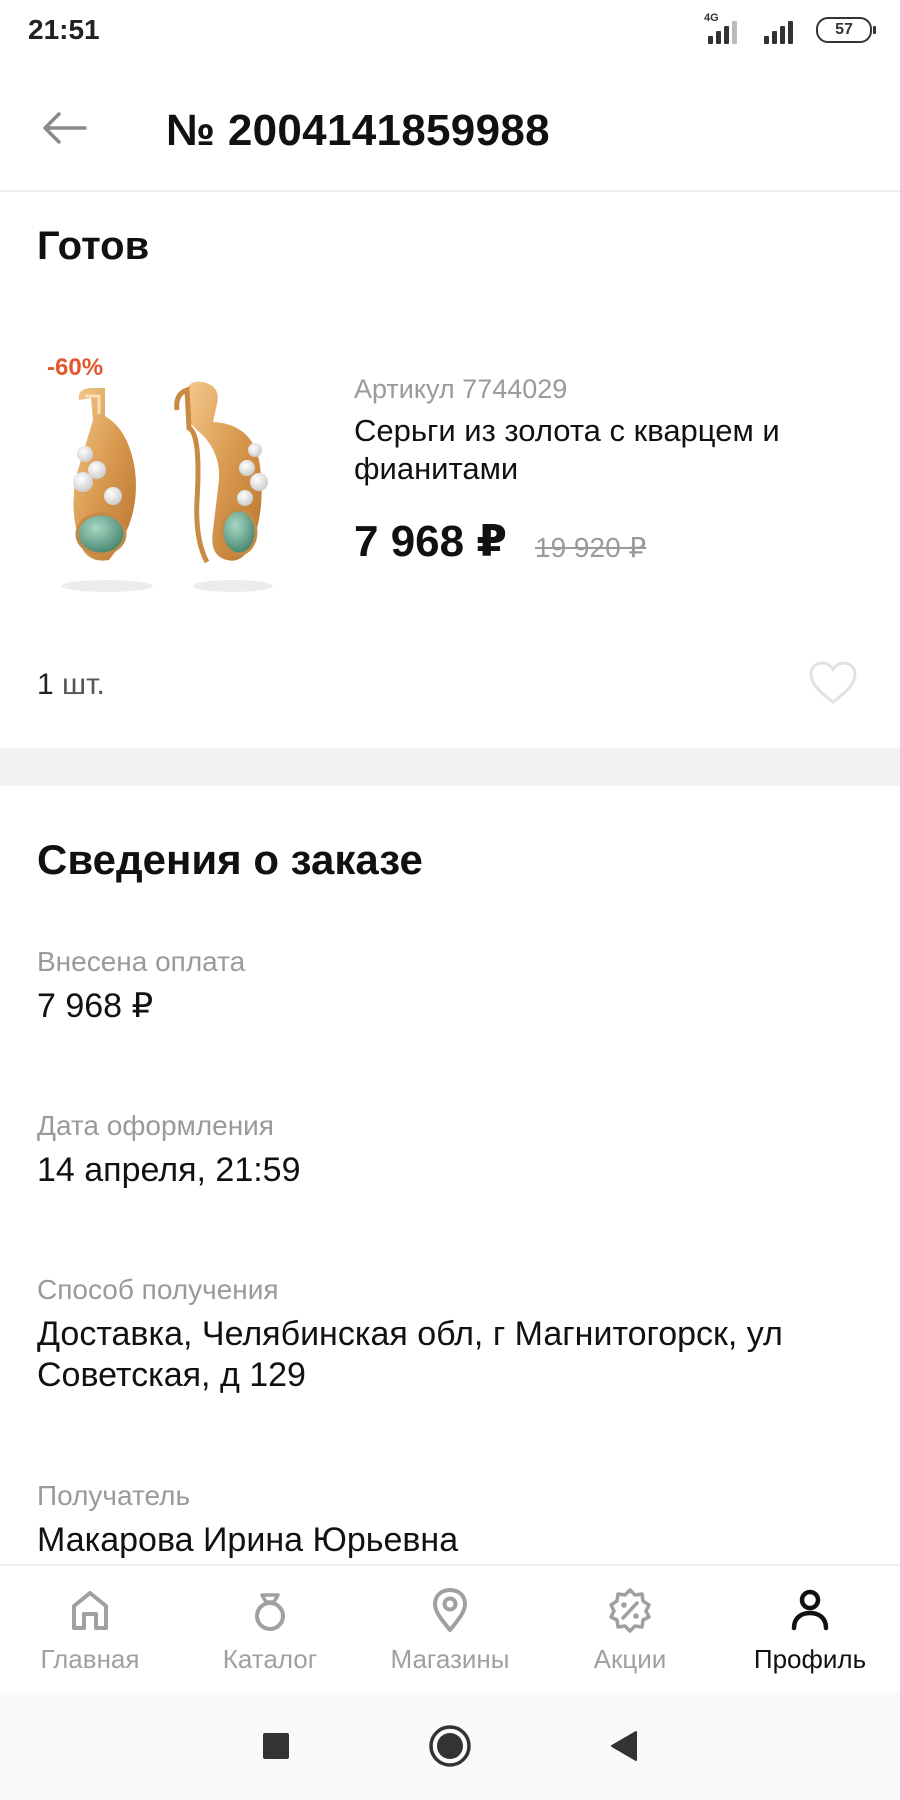  I want to click on delivery-method-label: Способ получения, so click(158, 1289).